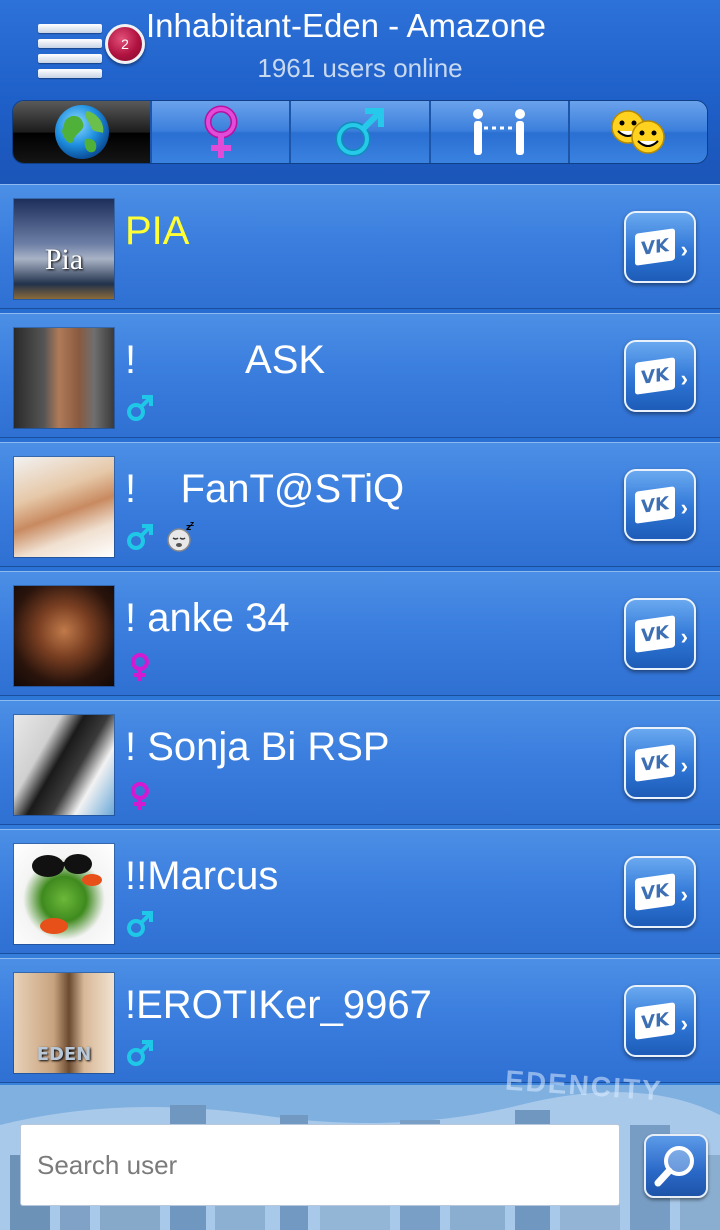 The width and height of the screenshot is (720, 1230). I want to click on user-name: !EROTIKer_9967, so click(278, 1005).